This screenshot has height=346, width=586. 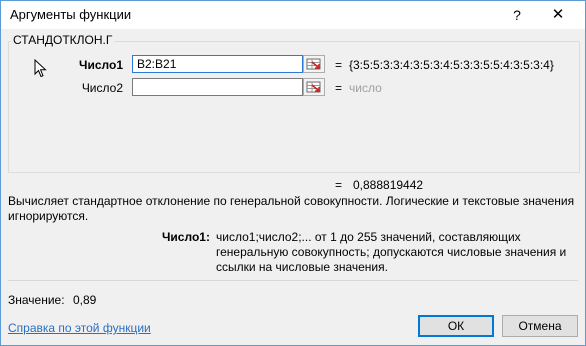 What do you see at coordinates (293, 280) in the screenshot?
I see `divider` at bounding box center [293, 280].